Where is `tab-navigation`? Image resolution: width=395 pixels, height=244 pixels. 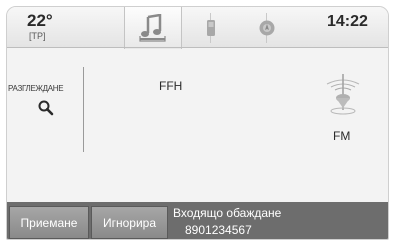
tab-navigation is located at coordinates (267, 27).